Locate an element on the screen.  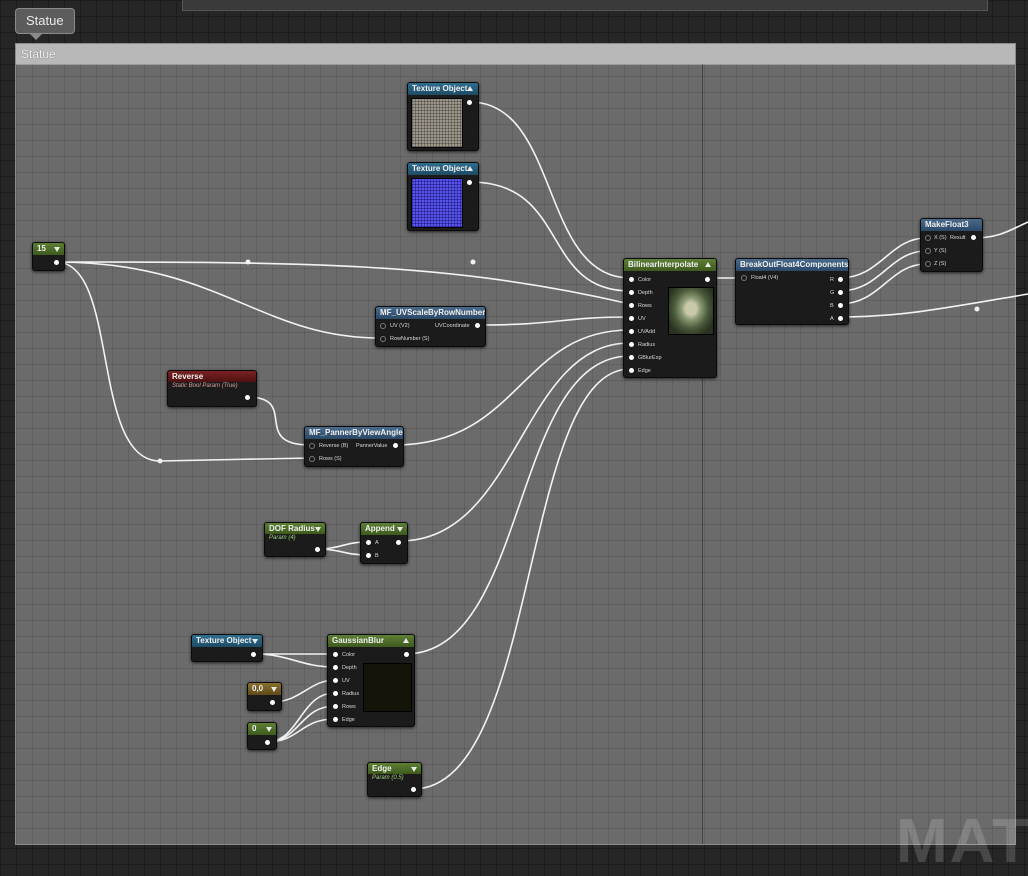
reverse-static-bool-node: Reverse Static Bool Param (True) is located at coordinates (212, 388).